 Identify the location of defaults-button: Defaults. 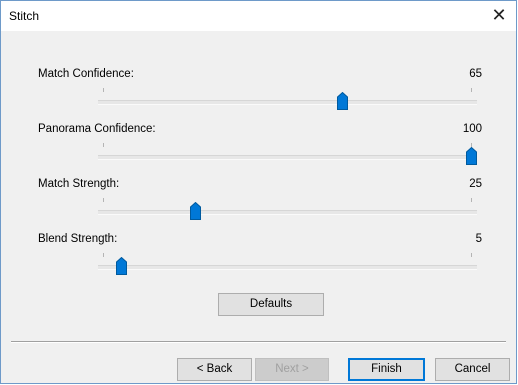
(271, 304).